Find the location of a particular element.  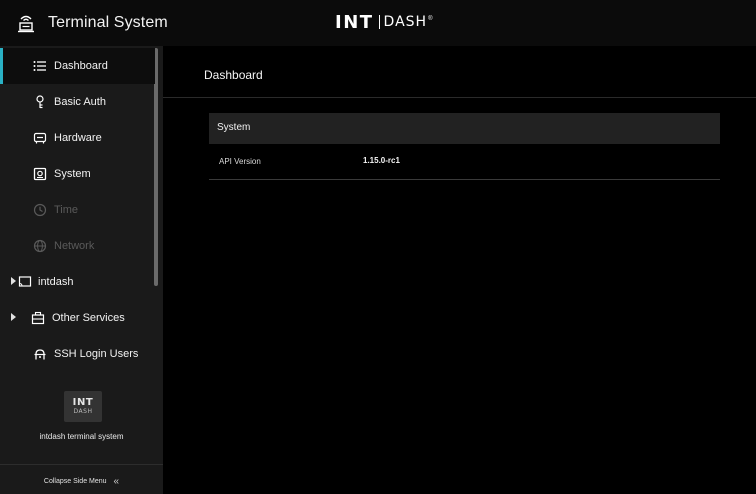

sidebar-item-ssh-login-users: SSH Login Users is located at coordinates (77, 354).